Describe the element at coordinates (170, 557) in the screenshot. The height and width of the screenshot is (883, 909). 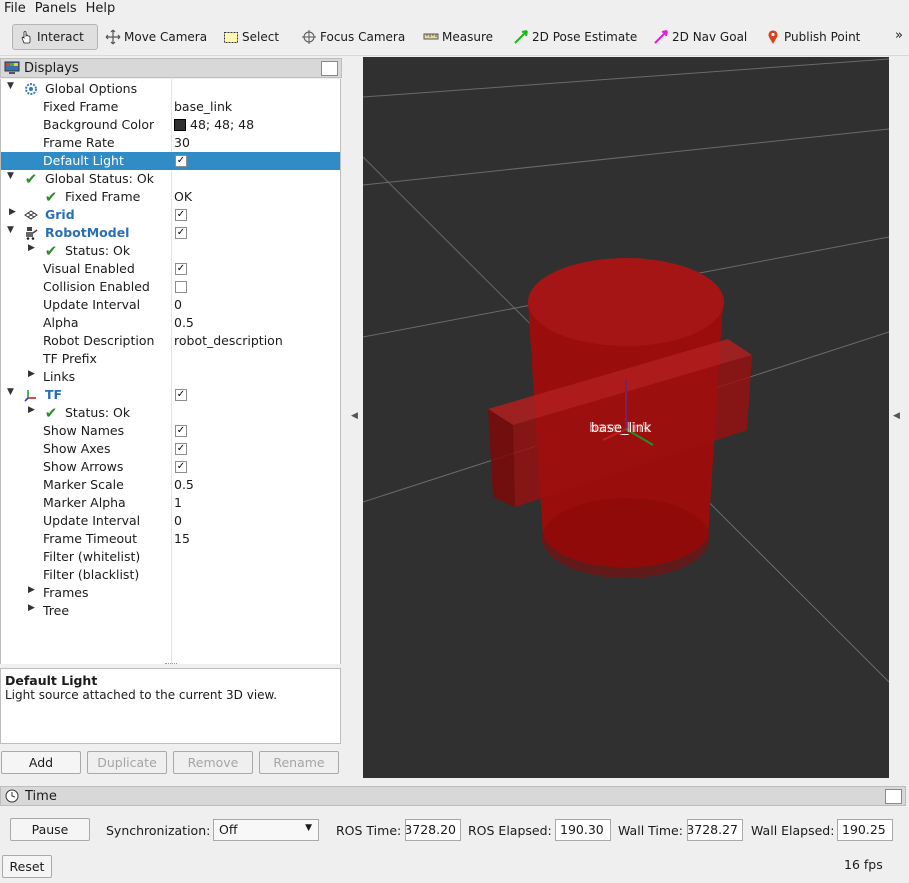
I see `tree-row-filter-whitelist: Filter (whitelist)` at that location.